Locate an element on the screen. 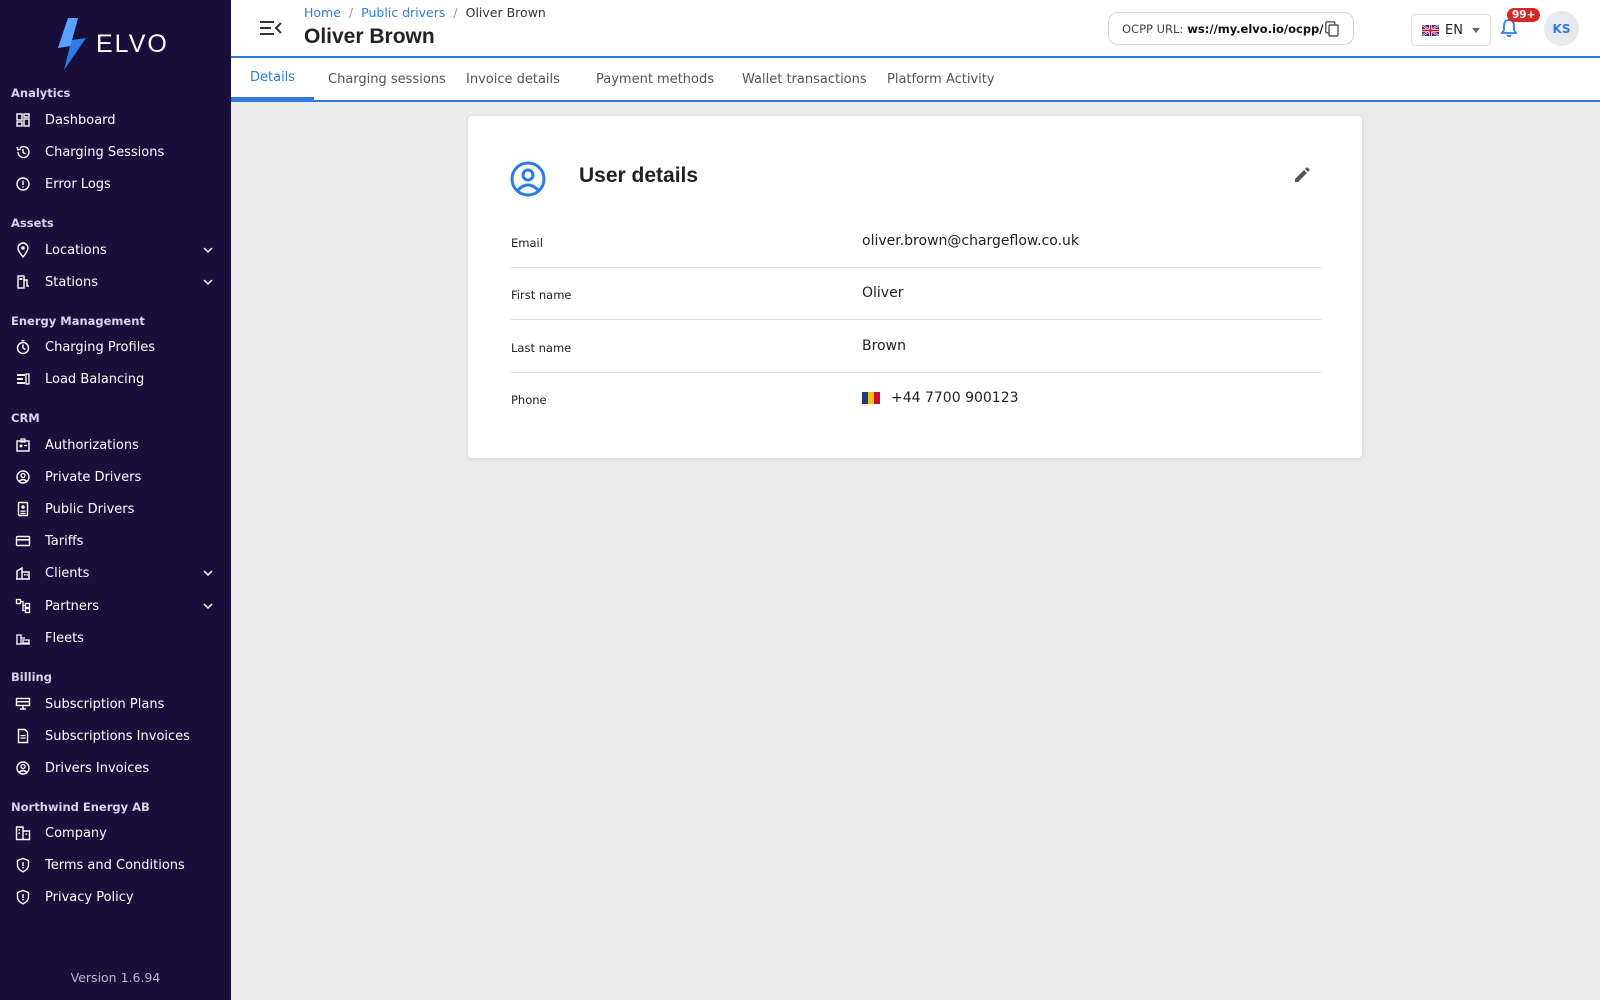  sidebar-item-label: Dashboard is located at coordinates (80, 120).